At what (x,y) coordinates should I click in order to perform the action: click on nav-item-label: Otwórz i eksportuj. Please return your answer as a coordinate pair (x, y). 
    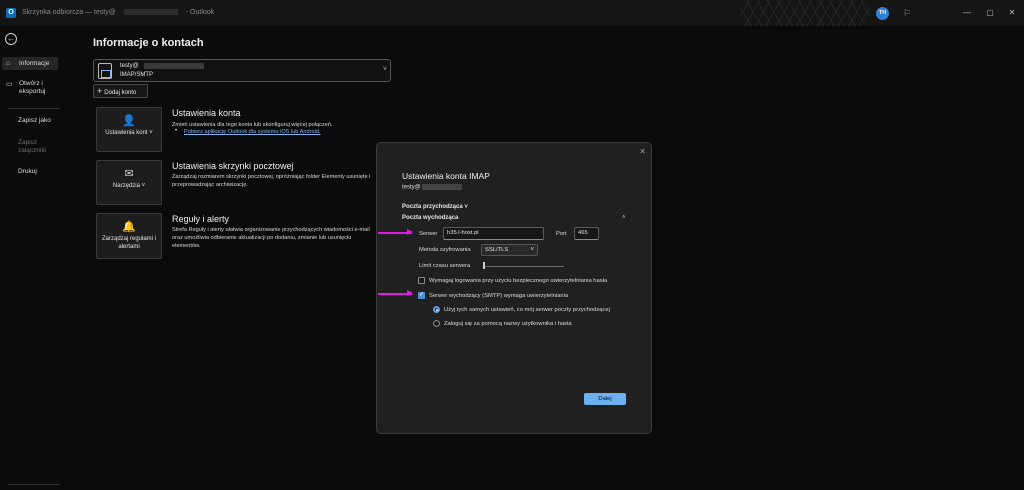
    Looking at the image, I should click on (32, 87).